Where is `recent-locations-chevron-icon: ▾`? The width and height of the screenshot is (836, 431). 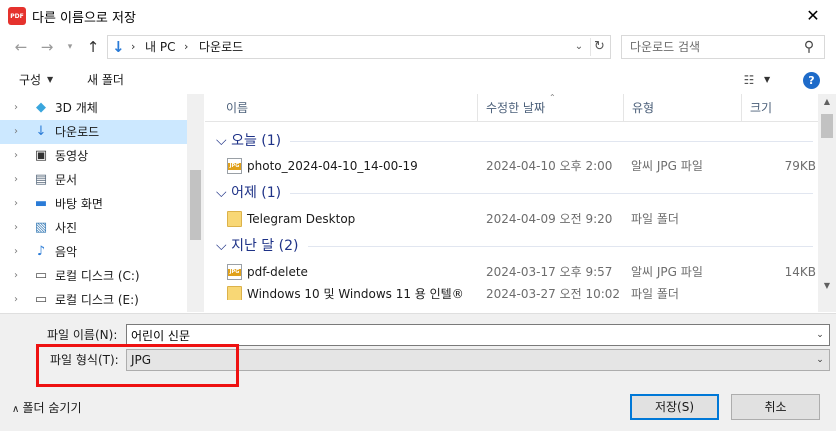
recent-locations-chevron-icon: ▾ is located at coordinates (70, 47).